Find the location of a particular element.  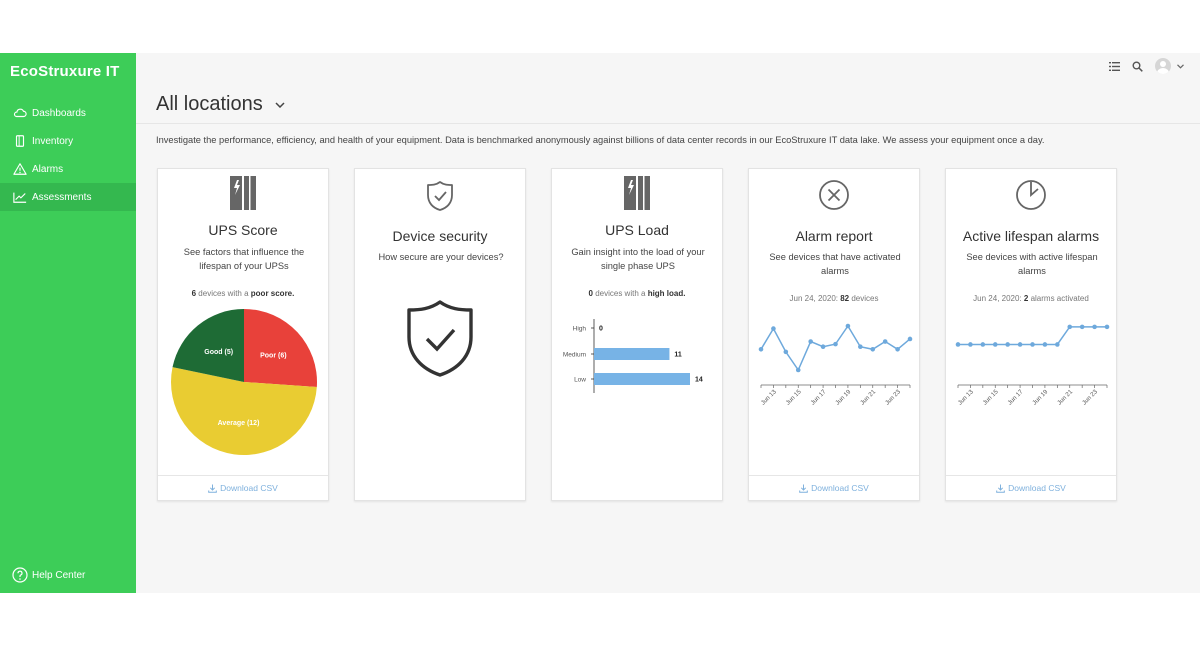

x-tick-label: Jun 21 is located at coordinates (868, 397).